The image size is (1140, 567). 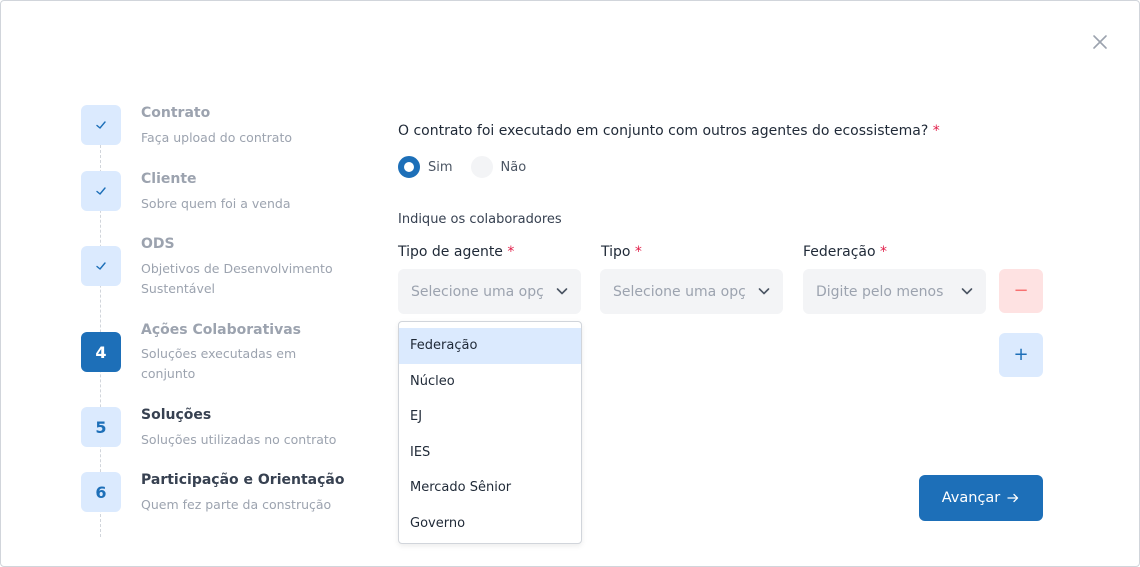 I want to click on collaborators-label: Indique os colaboradores, so click(x=480, y=219).